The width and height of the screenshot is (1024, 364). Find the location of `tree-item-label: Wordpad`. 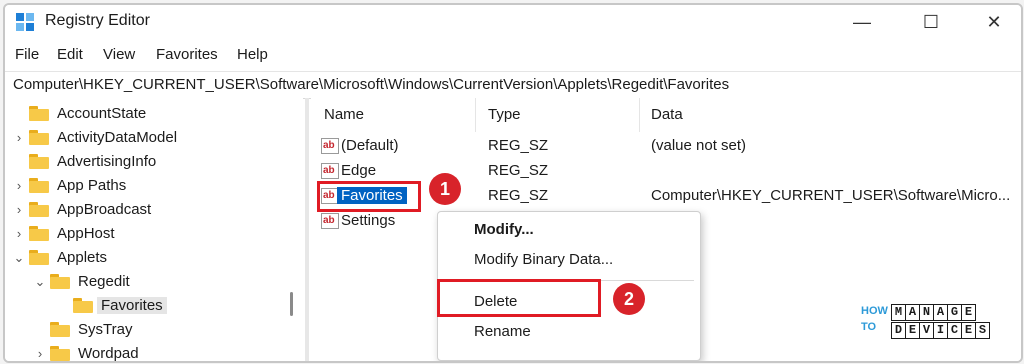

tree-item-label: Wordpad is located at coordinates (108, 353).